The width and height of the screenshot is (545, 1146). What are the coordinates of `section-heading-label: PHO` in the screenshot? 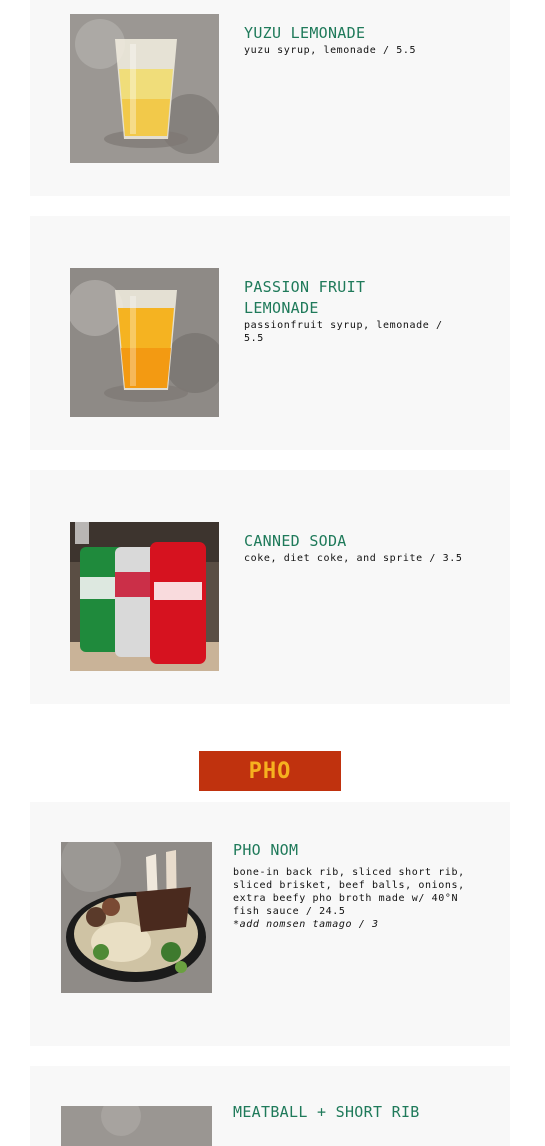 It's located at (270, 771).